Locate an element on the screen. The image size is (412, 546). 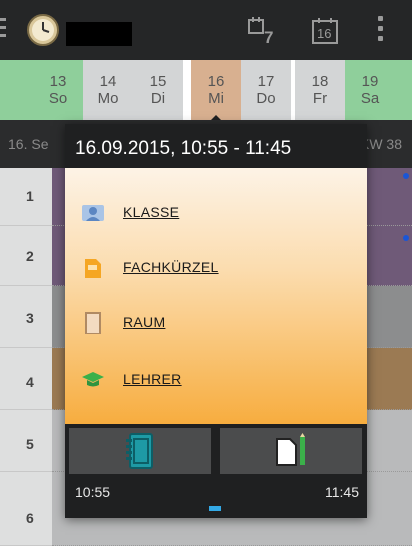
notebook-icon is located at coordinates (139, 451).